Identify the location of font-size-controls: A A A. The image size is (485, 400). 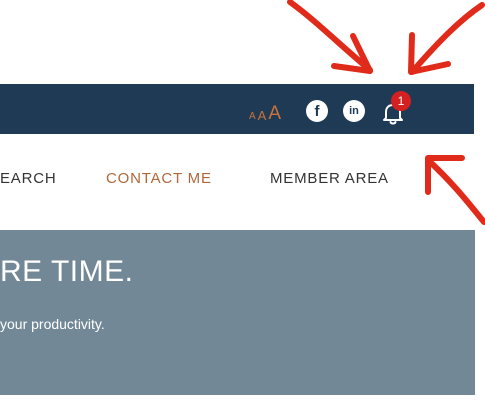
(265, 113).